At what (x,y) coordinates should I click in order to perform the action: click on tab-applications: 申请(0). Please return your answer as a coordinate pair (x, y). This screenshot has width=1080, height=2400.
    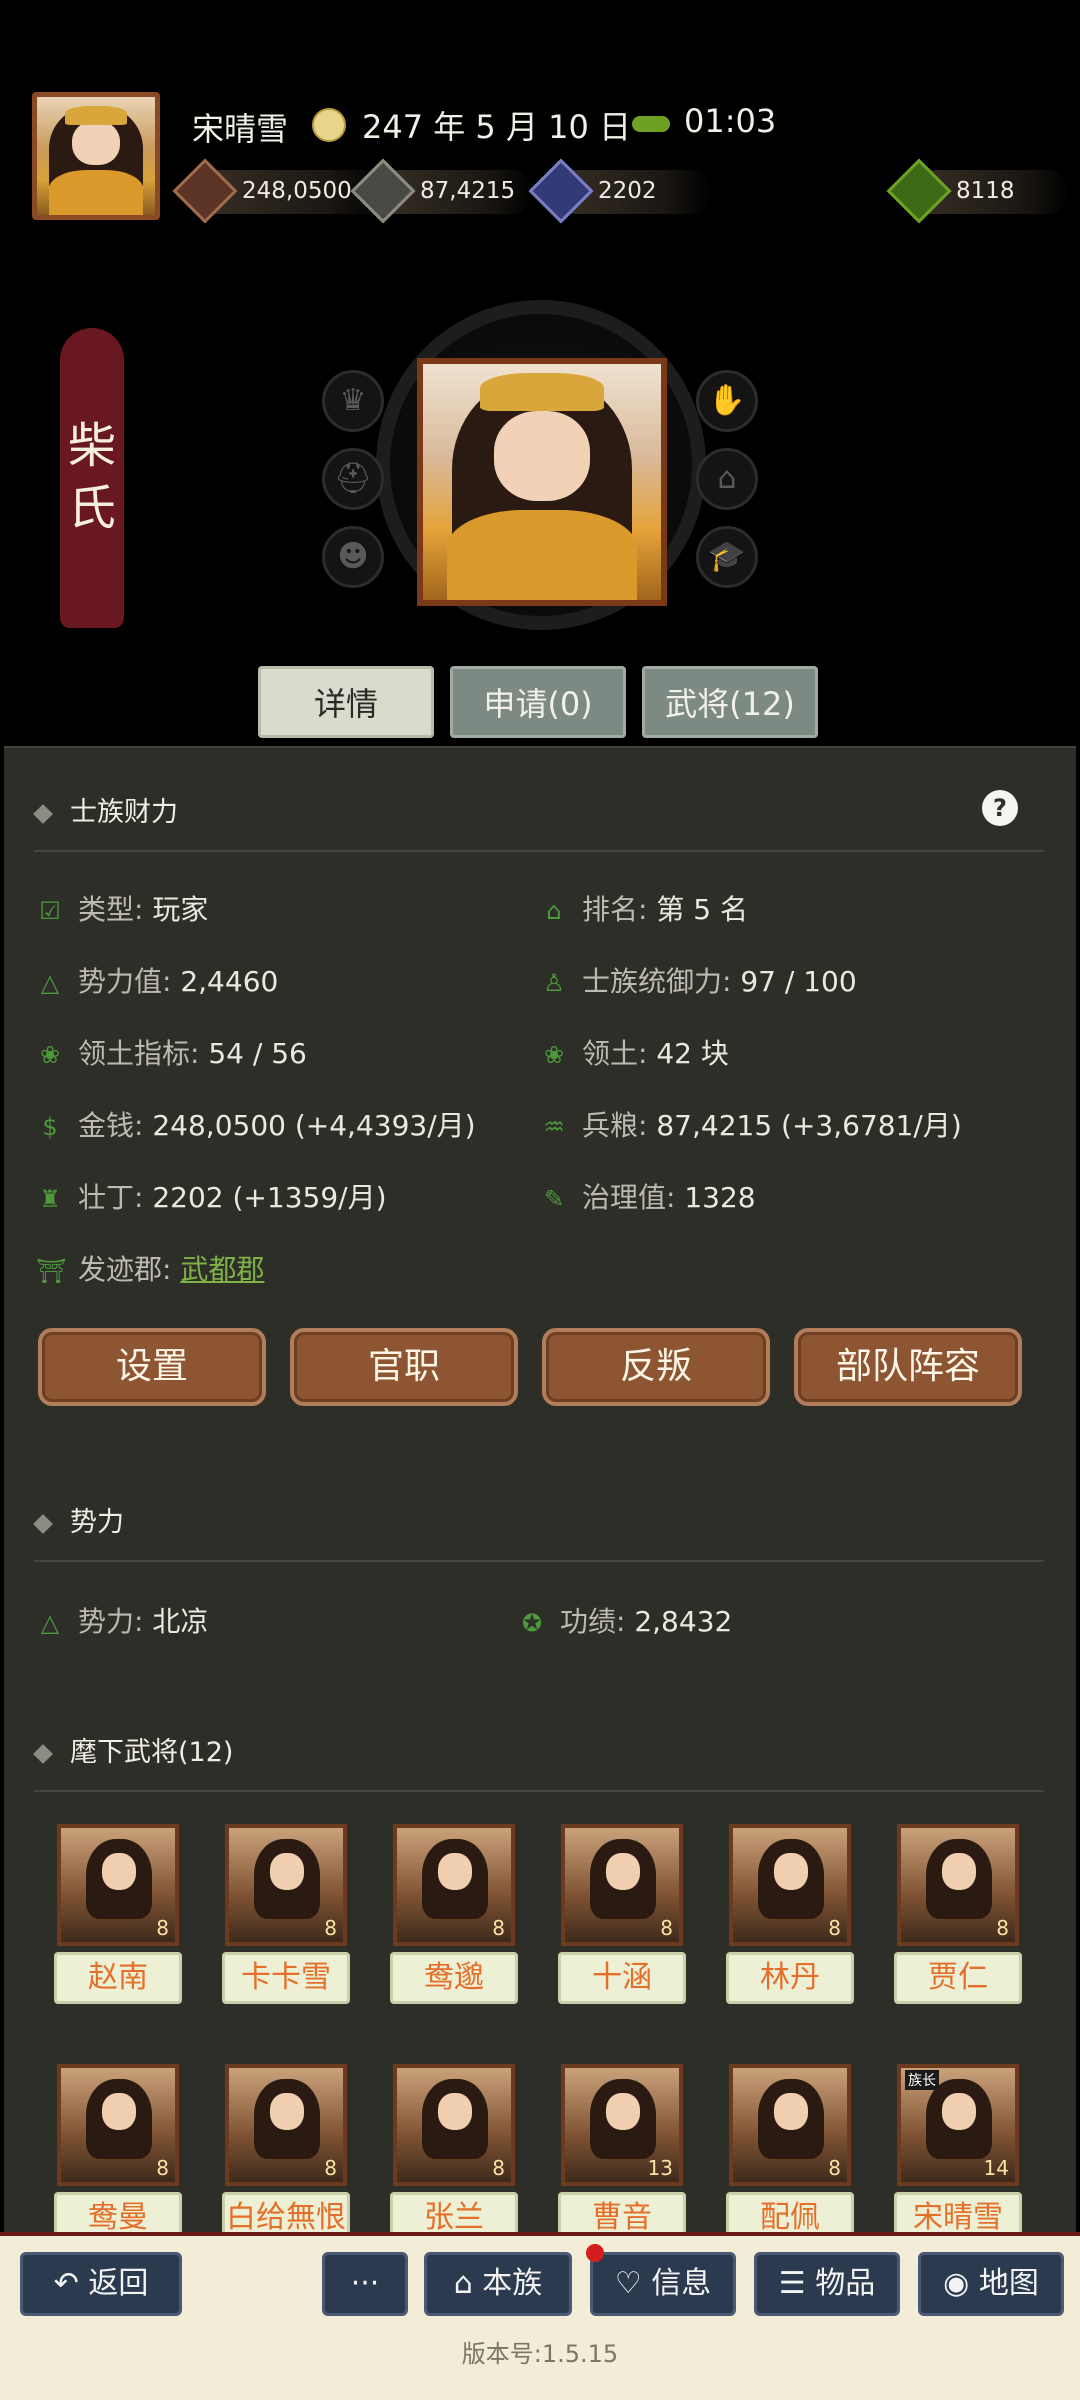
    Looking at the image, I should click on (538, 702).